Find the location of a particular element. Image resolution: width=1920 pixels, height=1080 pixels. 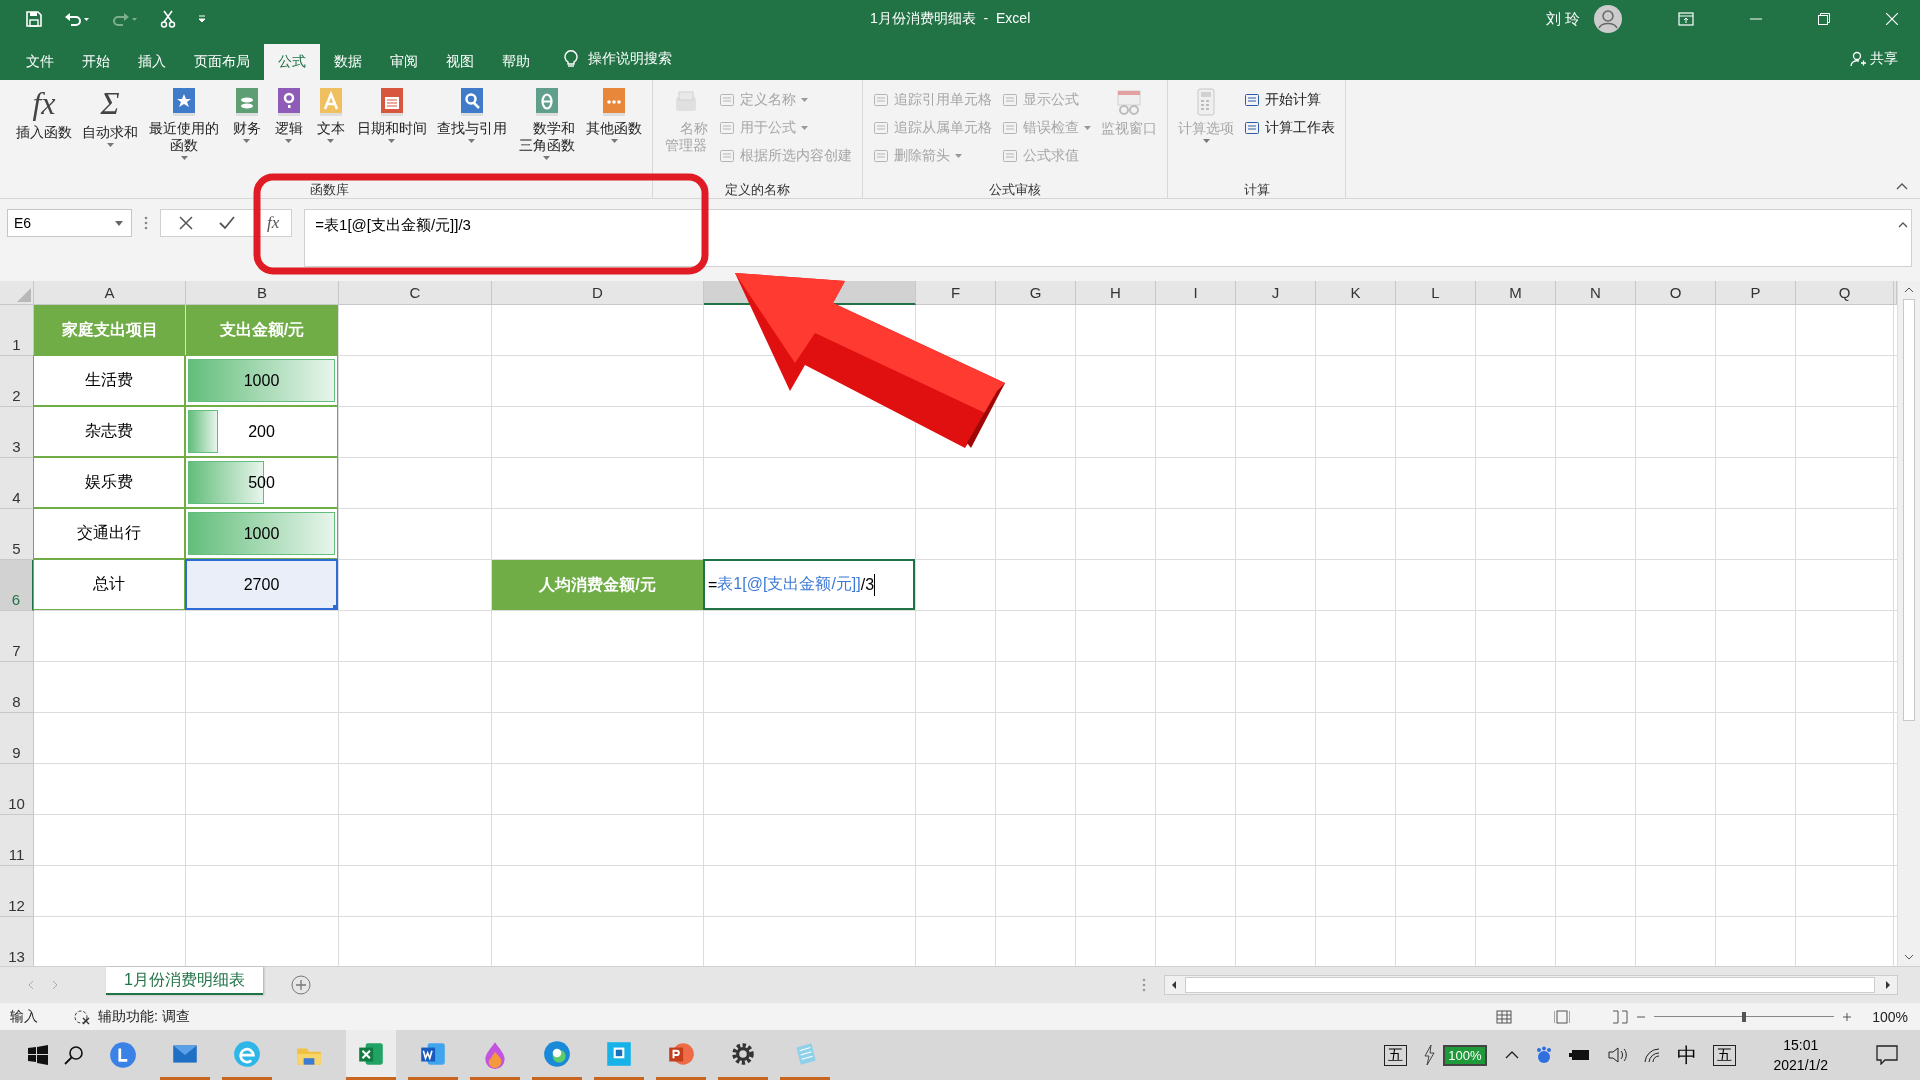

row-header: 4 is located at coordinates (17, 483).